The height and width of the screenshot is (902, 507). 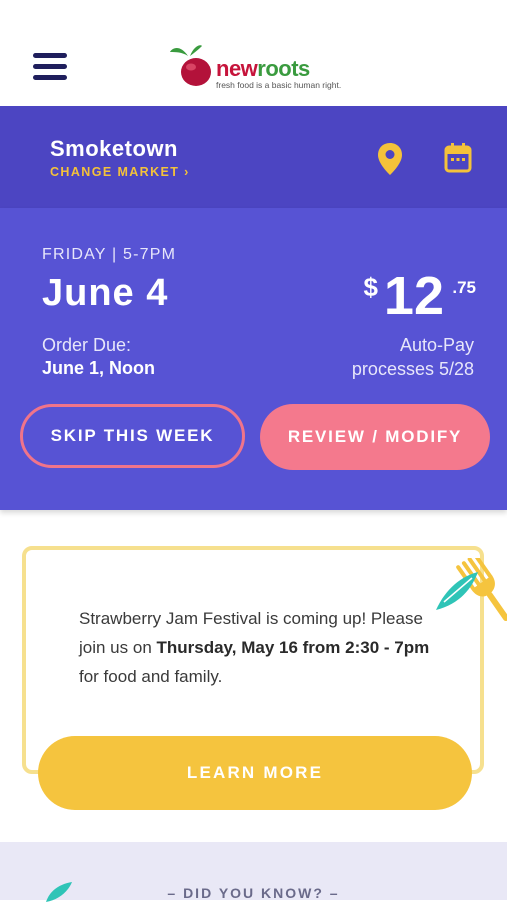 I want to click on skip-this-week-button: SKIP THIS WEEK, so click(x=132, y=436).